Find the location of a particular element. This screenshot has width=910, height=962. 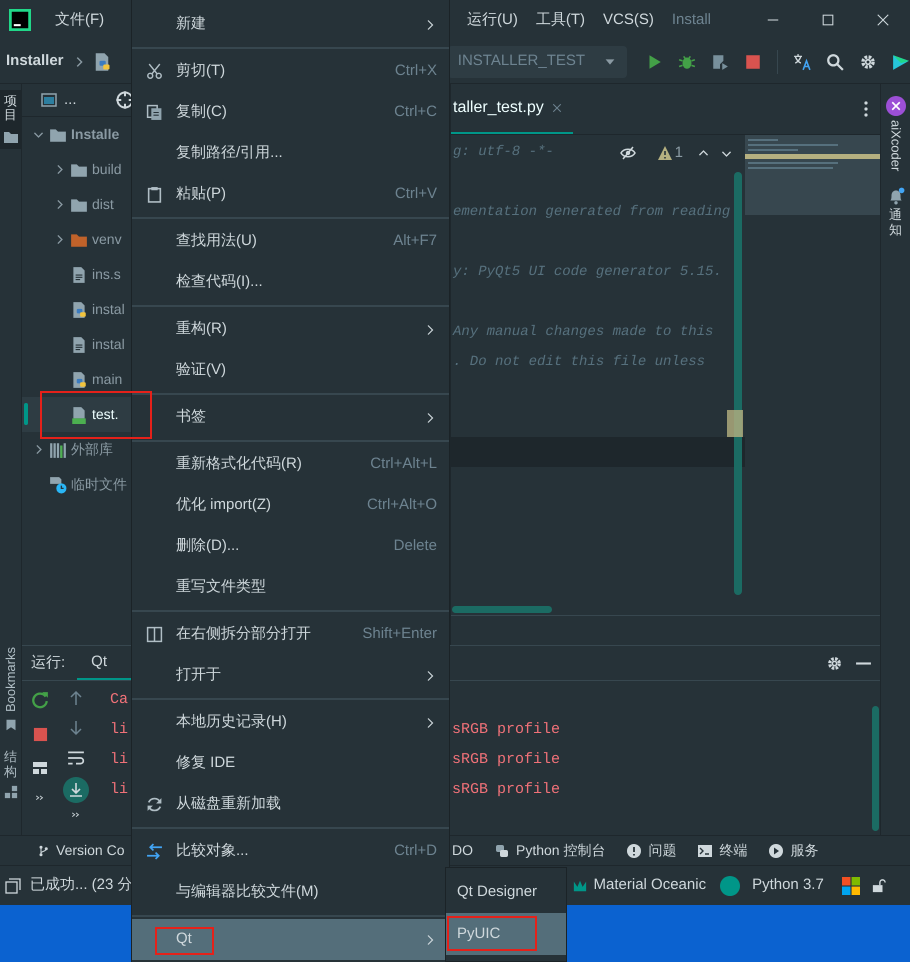

menu-item: 验证(V) is located at coordinates (290, 370).